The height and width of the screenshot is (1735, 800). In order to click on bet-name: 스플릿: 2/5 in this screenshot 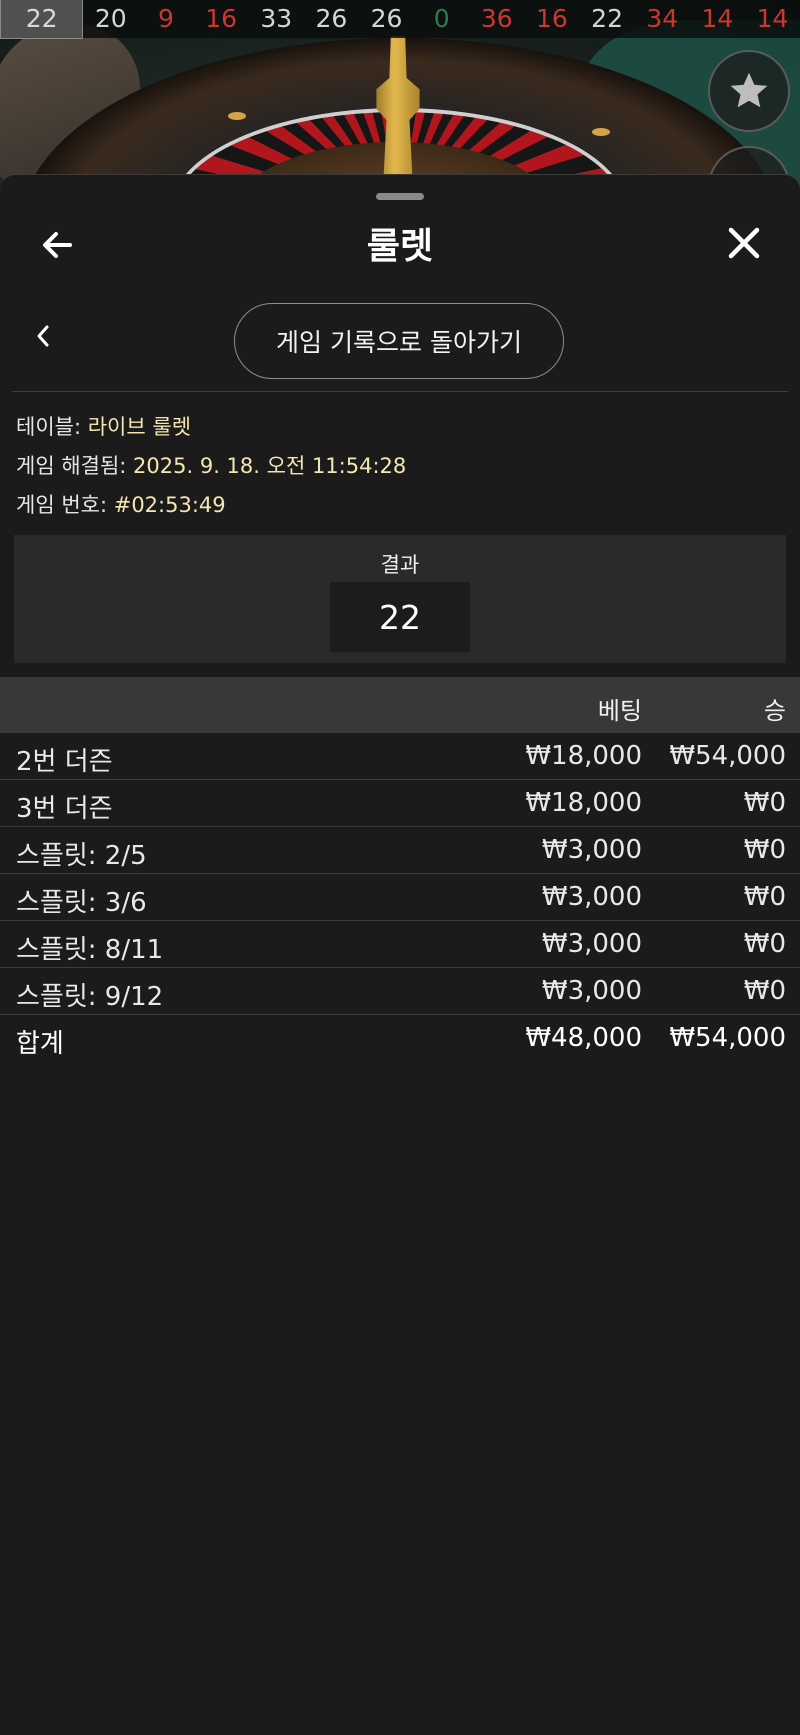, I will do `click(81, 856)`.